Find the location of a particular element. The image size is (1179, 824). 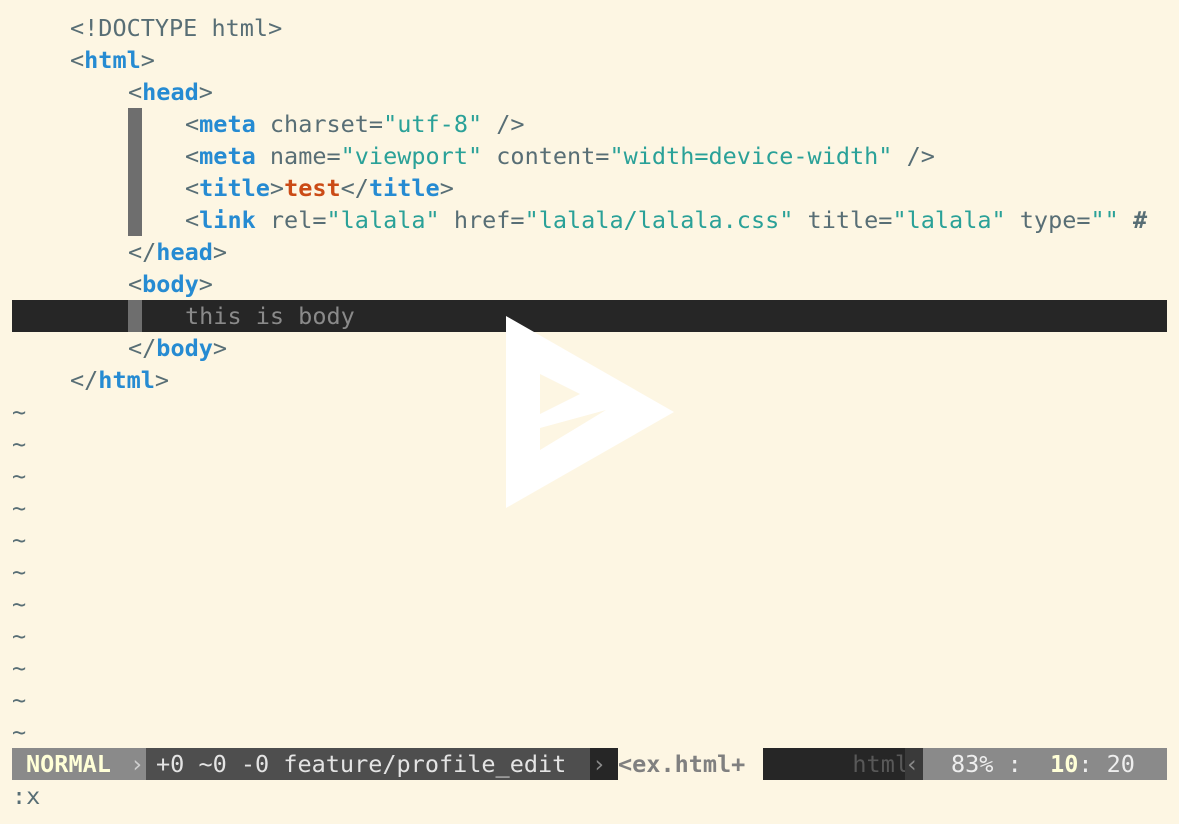

code-line-9: 9 <body> is located at coordinates (589, 284).